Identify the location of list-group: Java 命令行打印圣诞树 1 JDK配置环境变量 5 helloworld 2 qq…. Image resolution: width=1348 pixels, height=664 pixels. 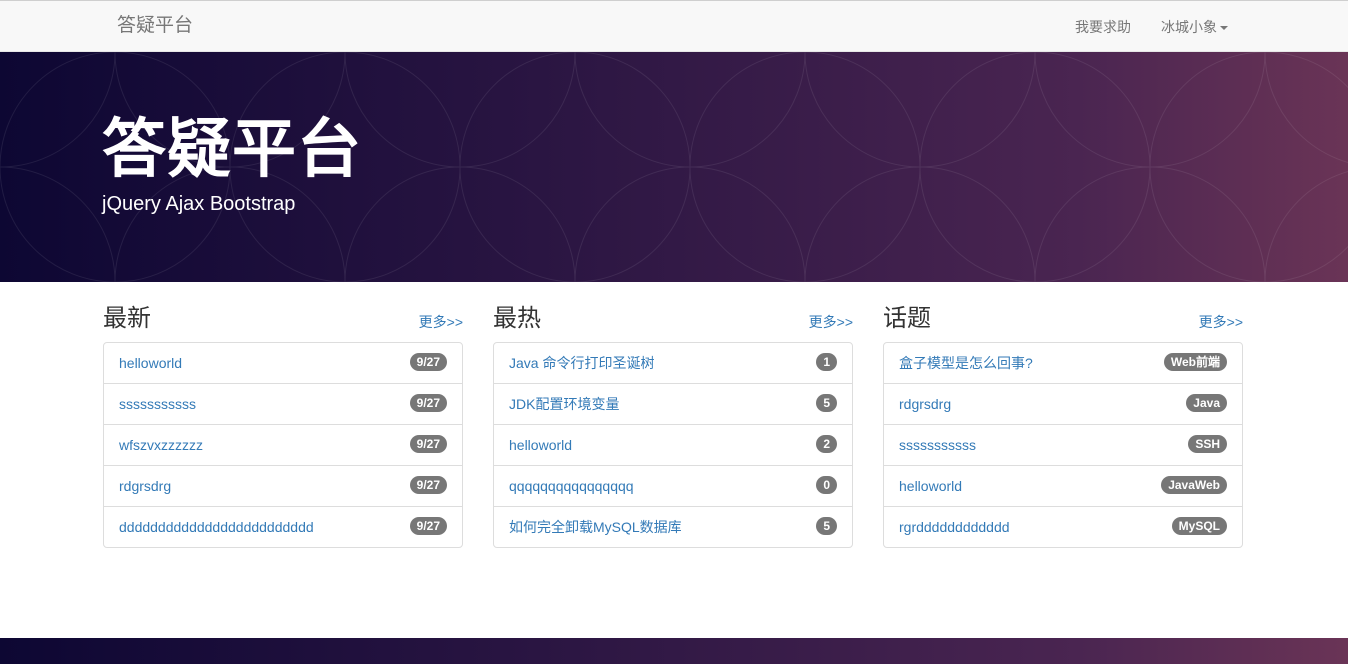
(673, 445).